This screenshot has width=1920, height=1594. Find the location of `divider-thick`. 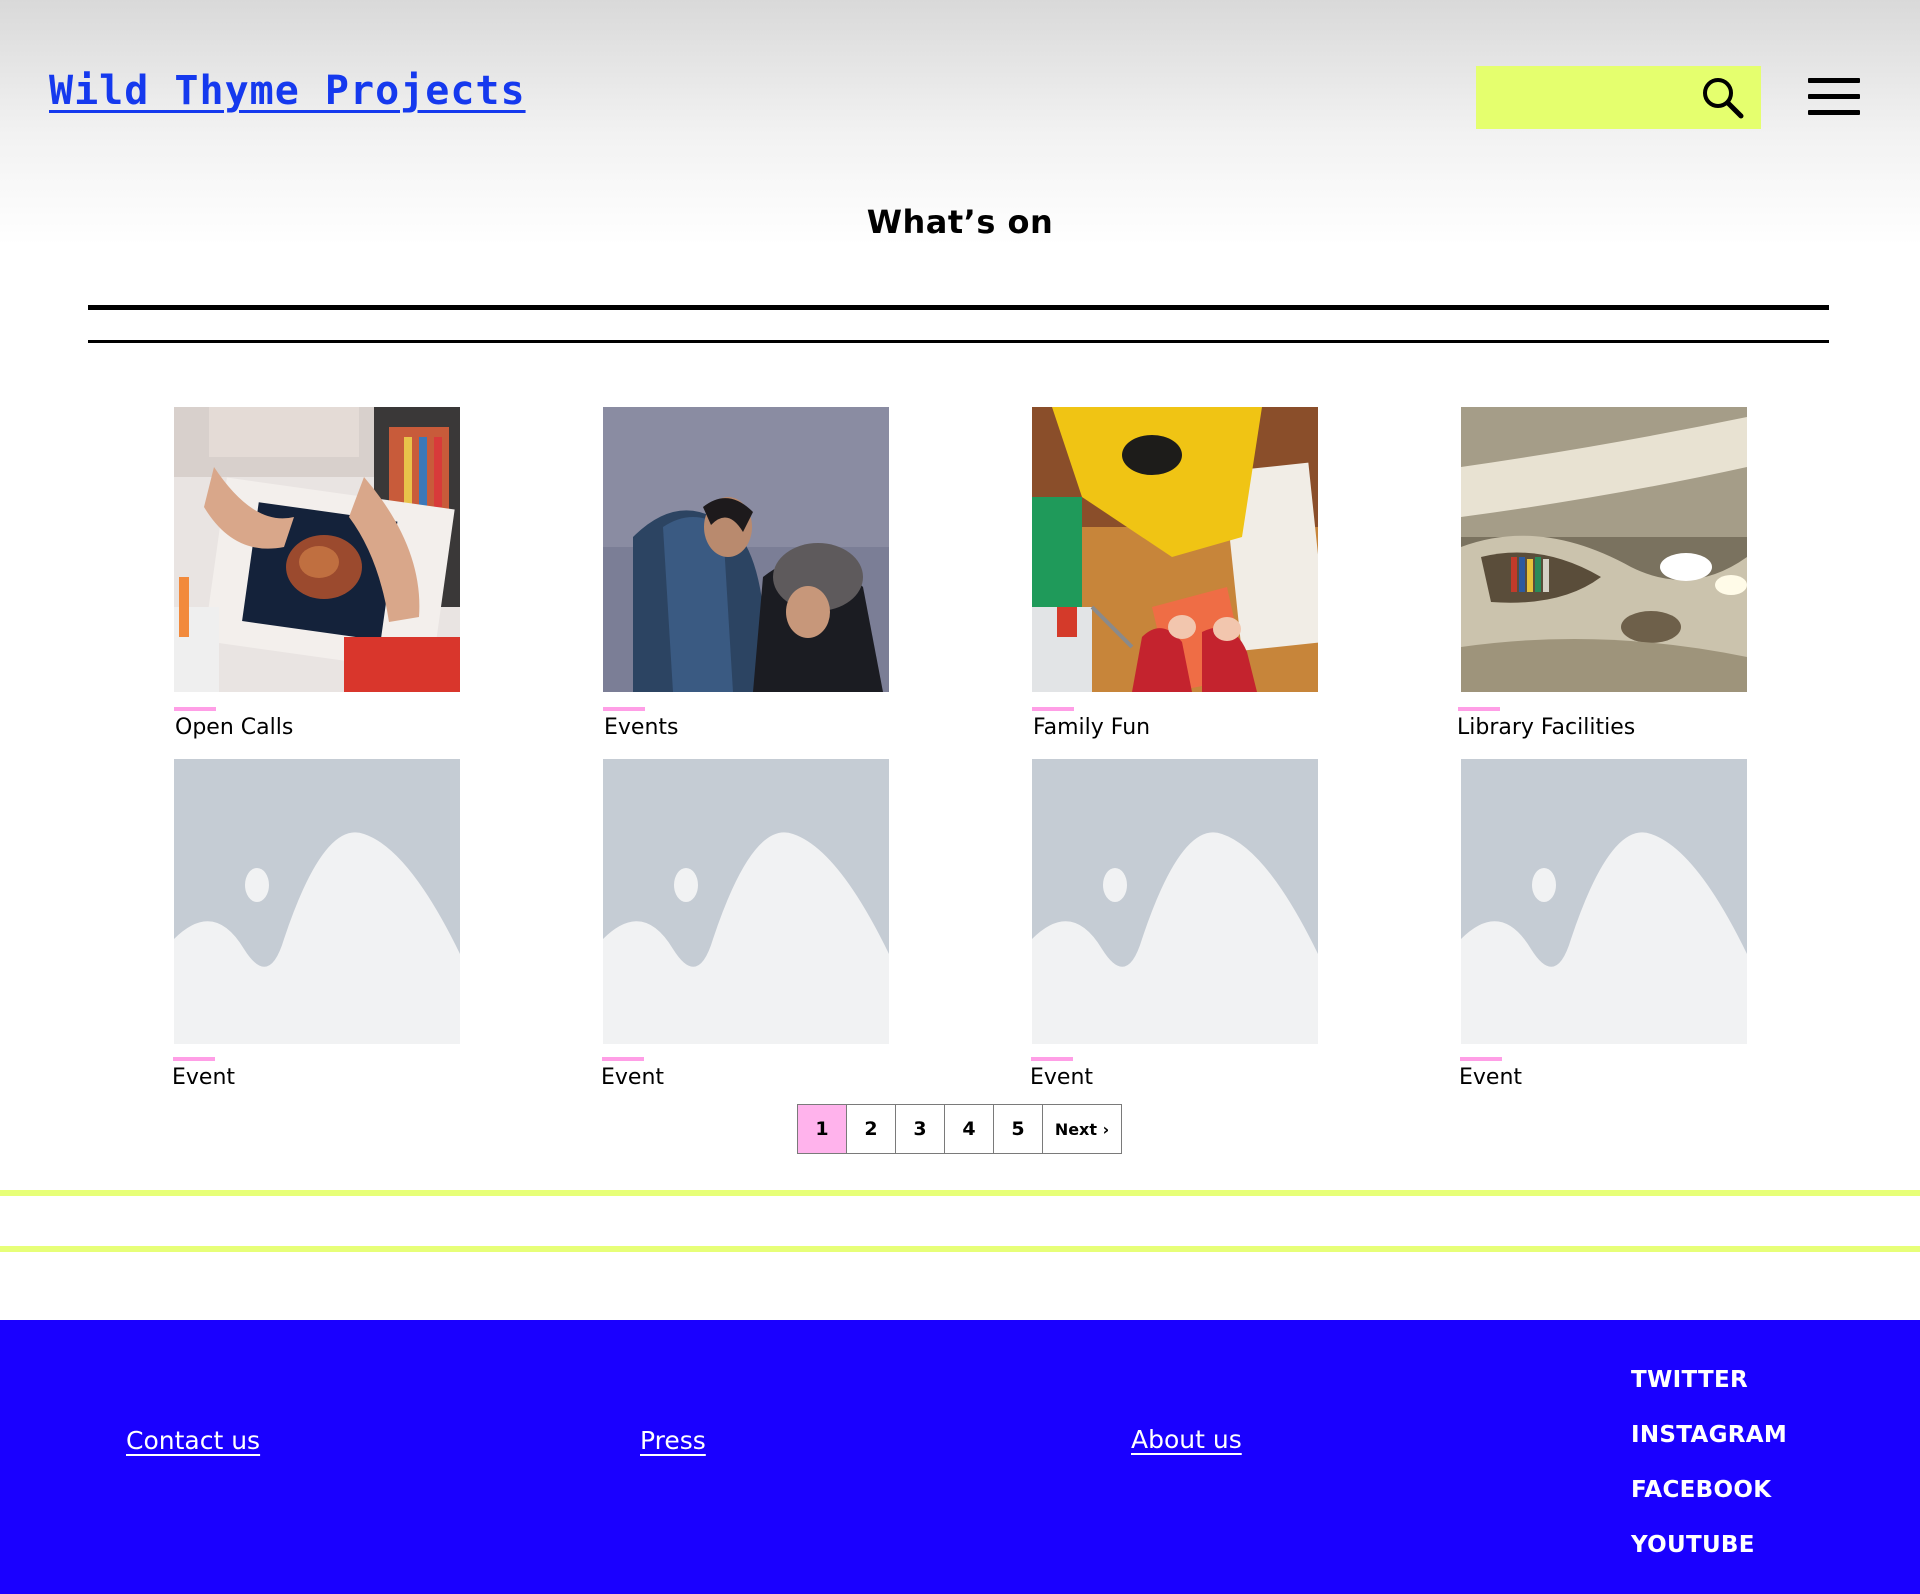

divider-thick is located at coordinates (958, 307).